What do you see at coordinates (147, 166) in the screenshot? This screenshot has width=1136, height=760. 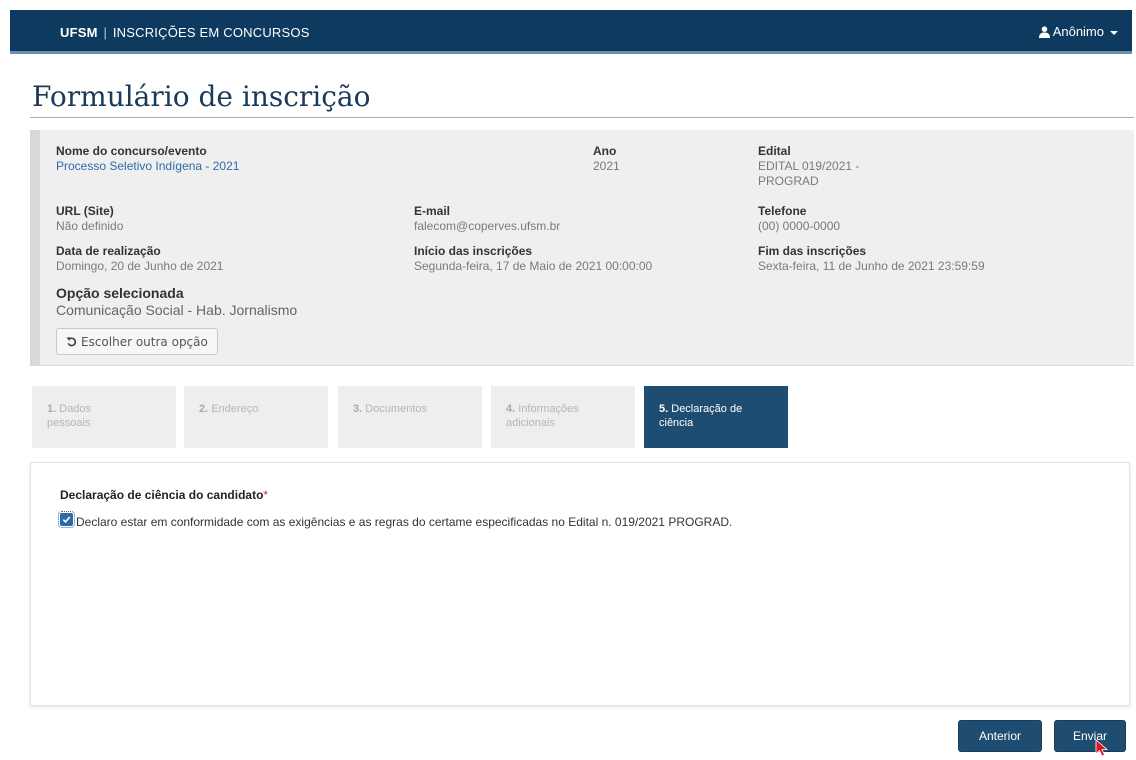 I see `nome-value: Processo Seletivo Indígena - 2021` at bounding box center [147, 166].